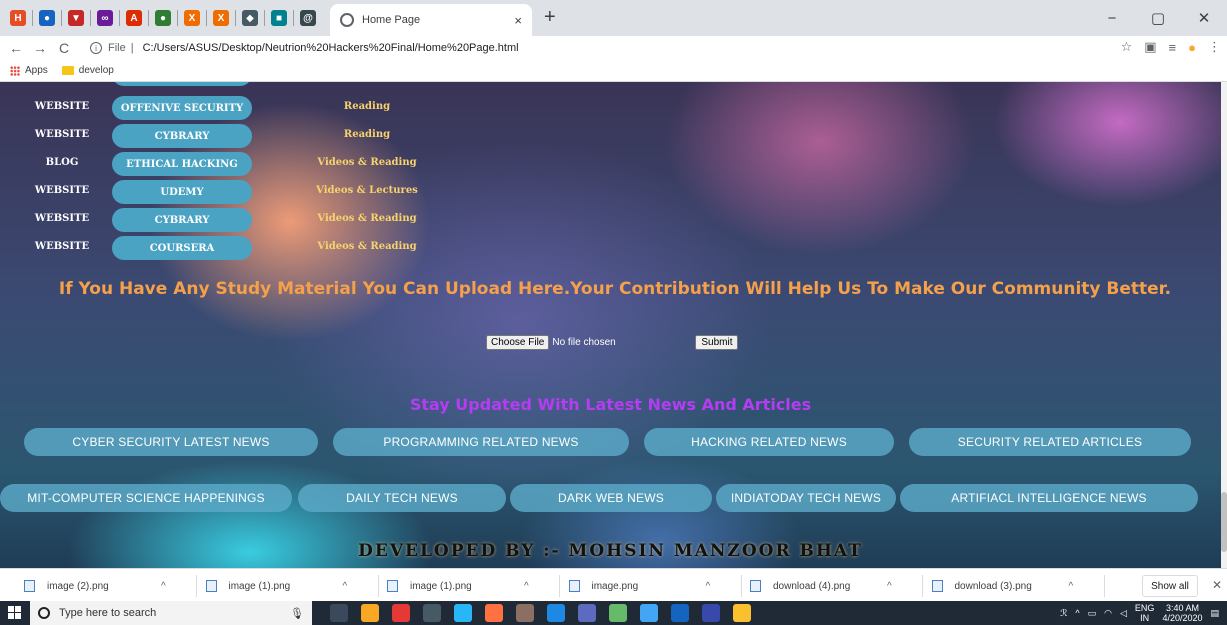 This screenshot has height=625, width=1227. Describe the element at coordinates (1050, 442) in the screenshot. I see `news-link-security-articles: SECURITY RELATED ARTICLES` at that location.